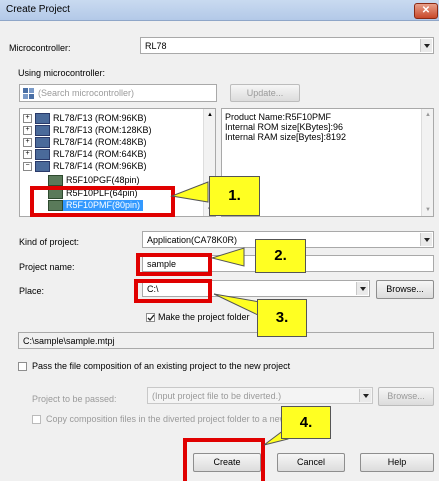  What do you see at coordinates (62, 73) in the screenshot?
I see `using-microcontroller-label: Using microcontroller:` at bounding box center [62, 73].